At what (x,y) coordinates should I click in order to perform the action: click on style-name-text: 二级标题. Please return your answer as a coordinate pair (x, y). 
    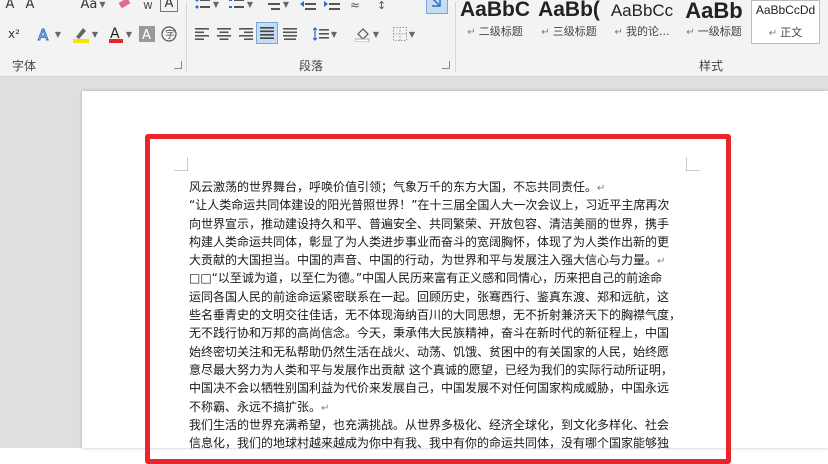
    Looking at the image, I should click on (500, 31).